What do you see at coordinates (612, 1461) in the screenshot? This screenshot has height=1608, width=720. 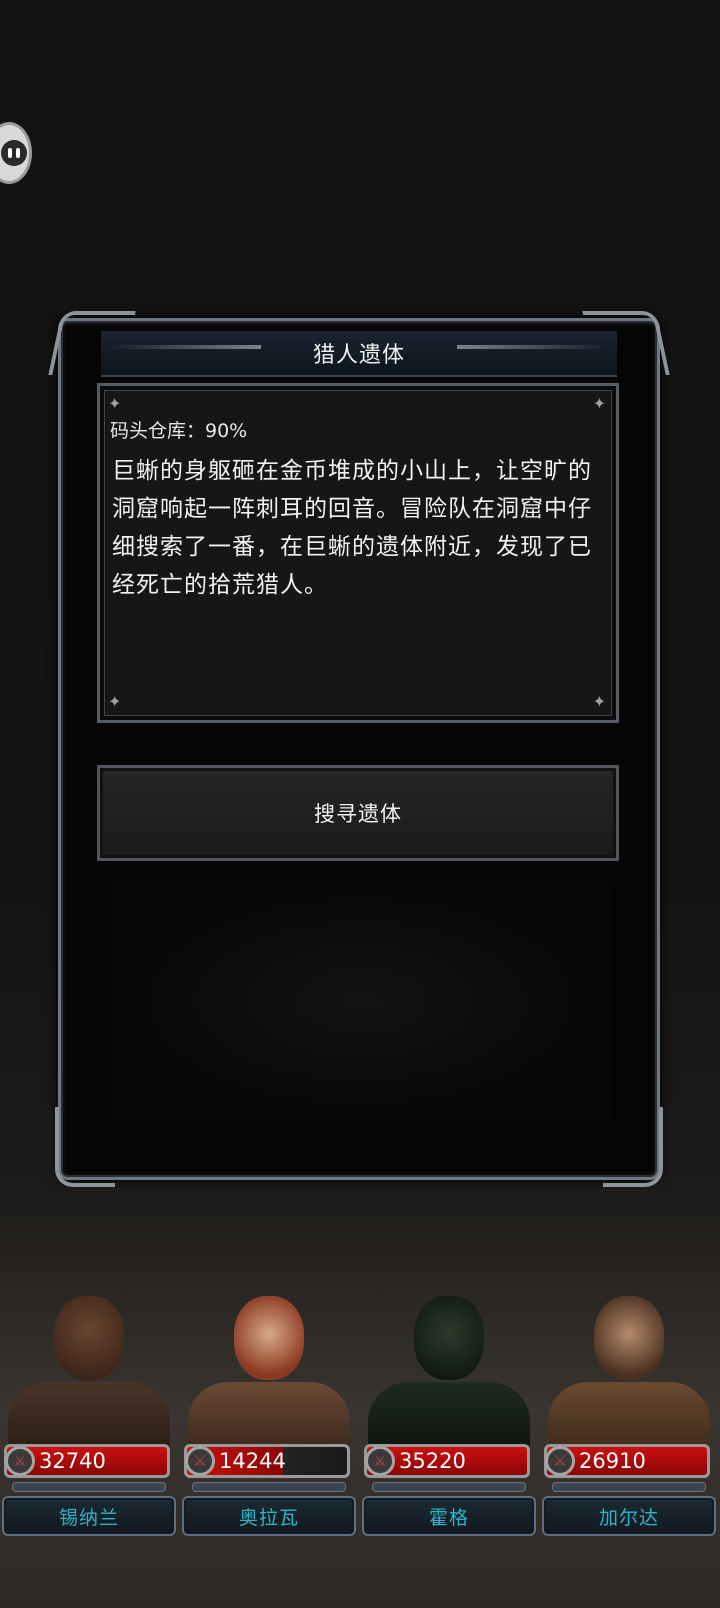 I see `hp-value: 26910` at bounding box center [612, 1461].